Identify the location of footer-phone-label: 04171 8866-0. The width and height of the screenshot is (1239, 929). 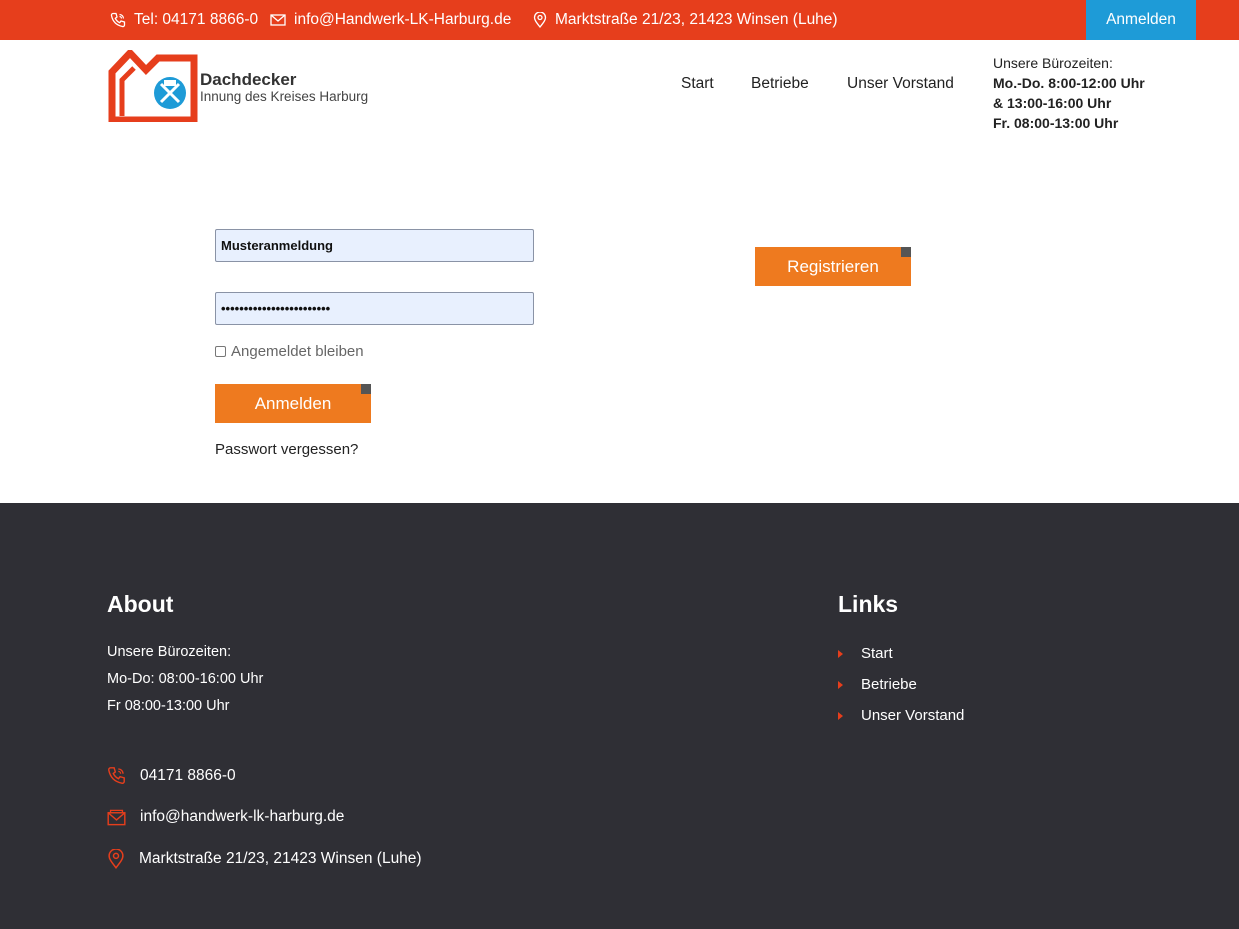
(188, 775).